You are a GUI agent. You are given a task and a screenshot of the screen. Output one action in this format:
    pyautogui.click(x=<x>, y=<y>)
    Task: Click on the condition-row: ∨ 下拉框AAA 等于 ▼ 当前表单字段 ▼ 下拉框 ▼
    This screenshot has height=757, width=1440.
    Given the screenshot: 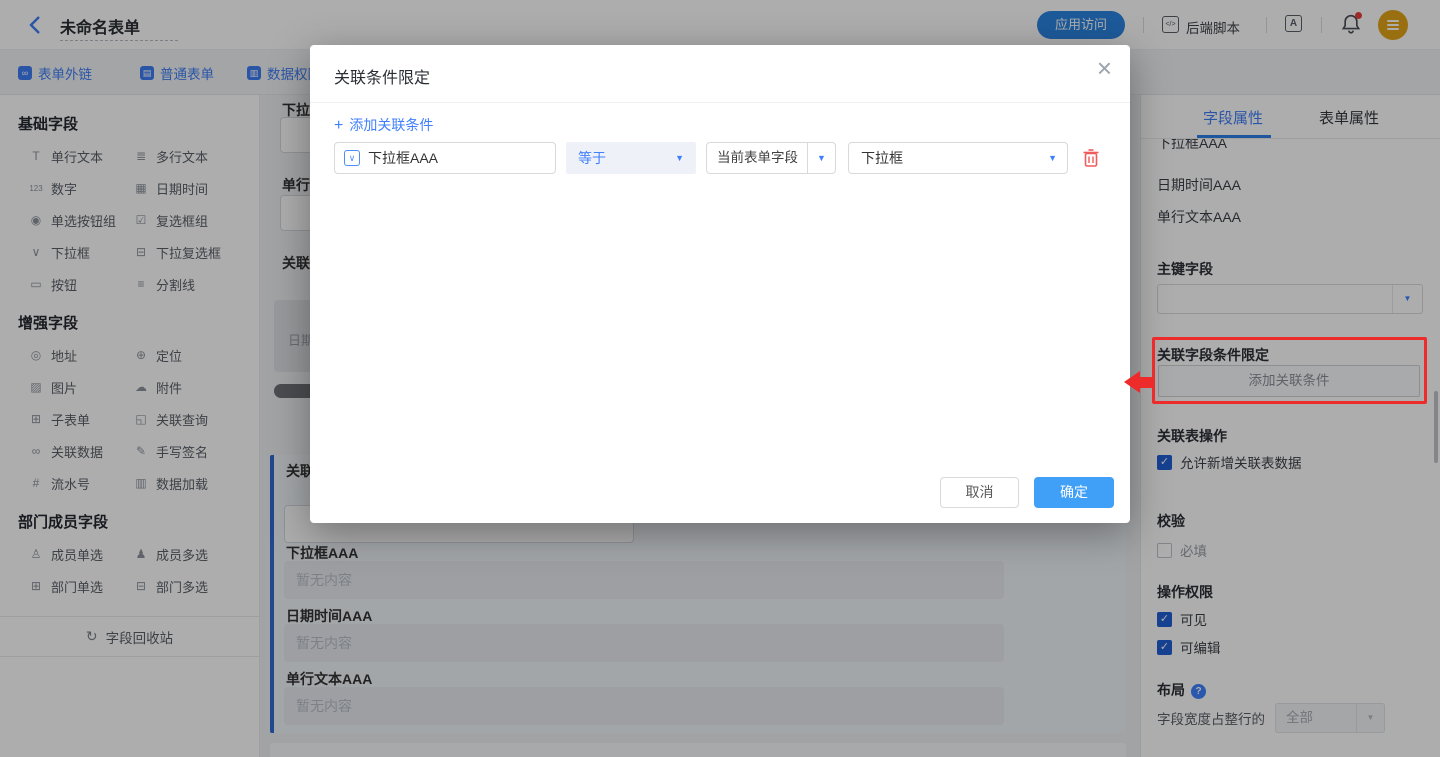 What is the action you would take?
    pyautogui.click(x=717, y=158)
    